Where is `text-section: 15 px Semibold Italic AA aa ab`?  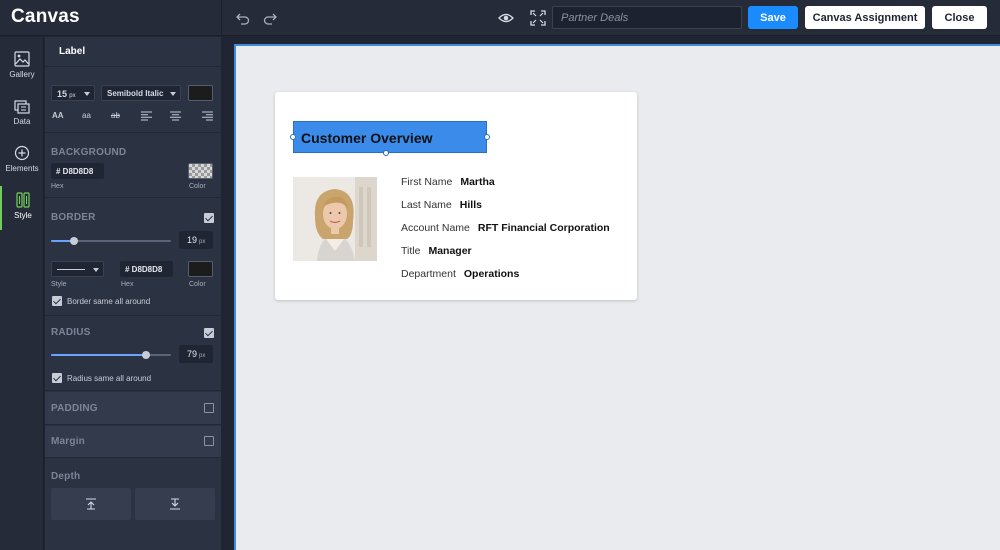 text-section: 15 px Semibold Italic AA aa ab is located at coordinates (133, 100).